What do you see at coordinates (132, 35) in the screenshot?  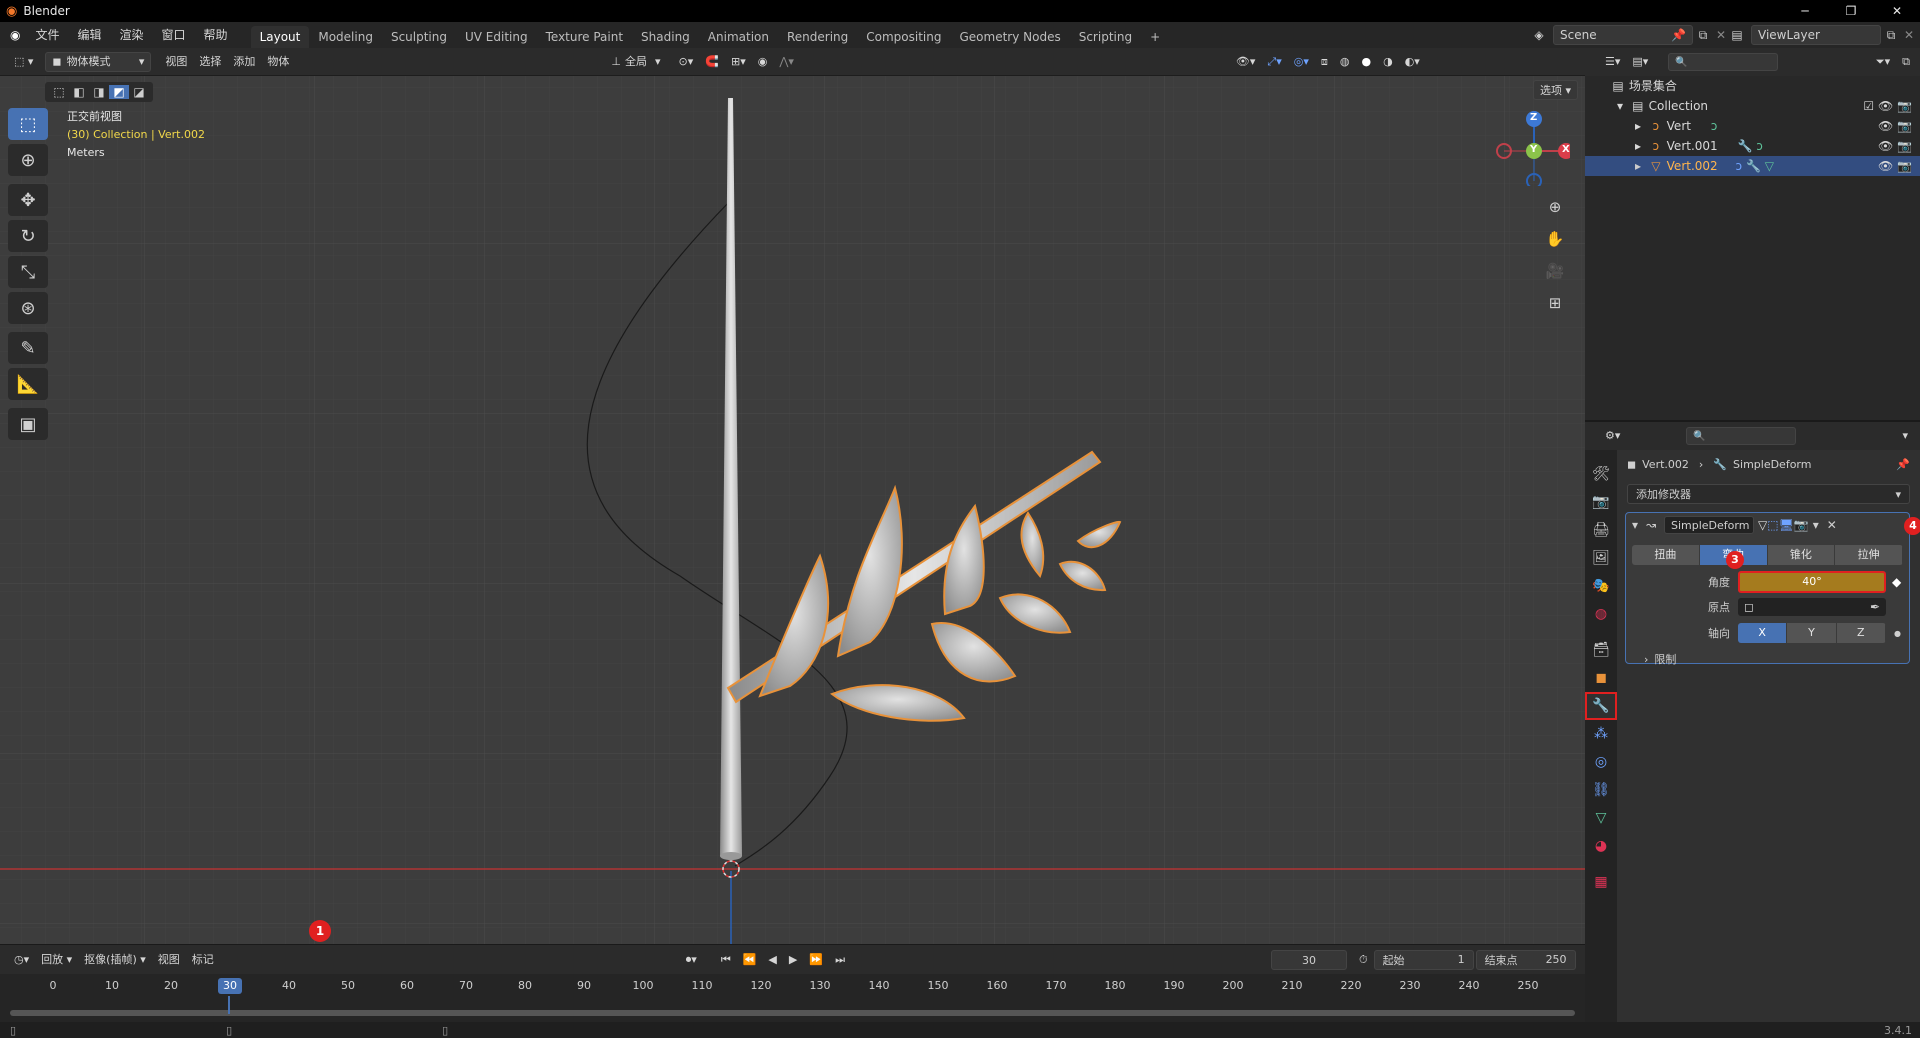 I see `menu-render: 渲染` at bounding box center [132, 35].